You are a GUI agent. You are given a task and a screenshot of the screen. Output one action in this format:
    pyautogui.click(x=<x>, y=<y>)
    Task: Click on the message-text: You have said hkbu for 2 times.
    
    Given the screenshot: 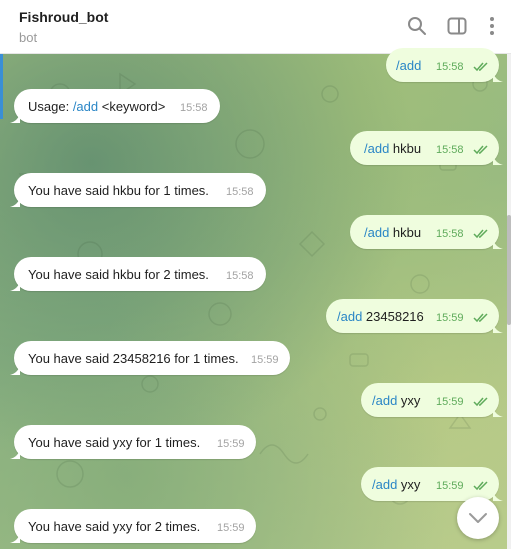 What is the action you would take?
    pyautogui.click(x=118, y=274)
    